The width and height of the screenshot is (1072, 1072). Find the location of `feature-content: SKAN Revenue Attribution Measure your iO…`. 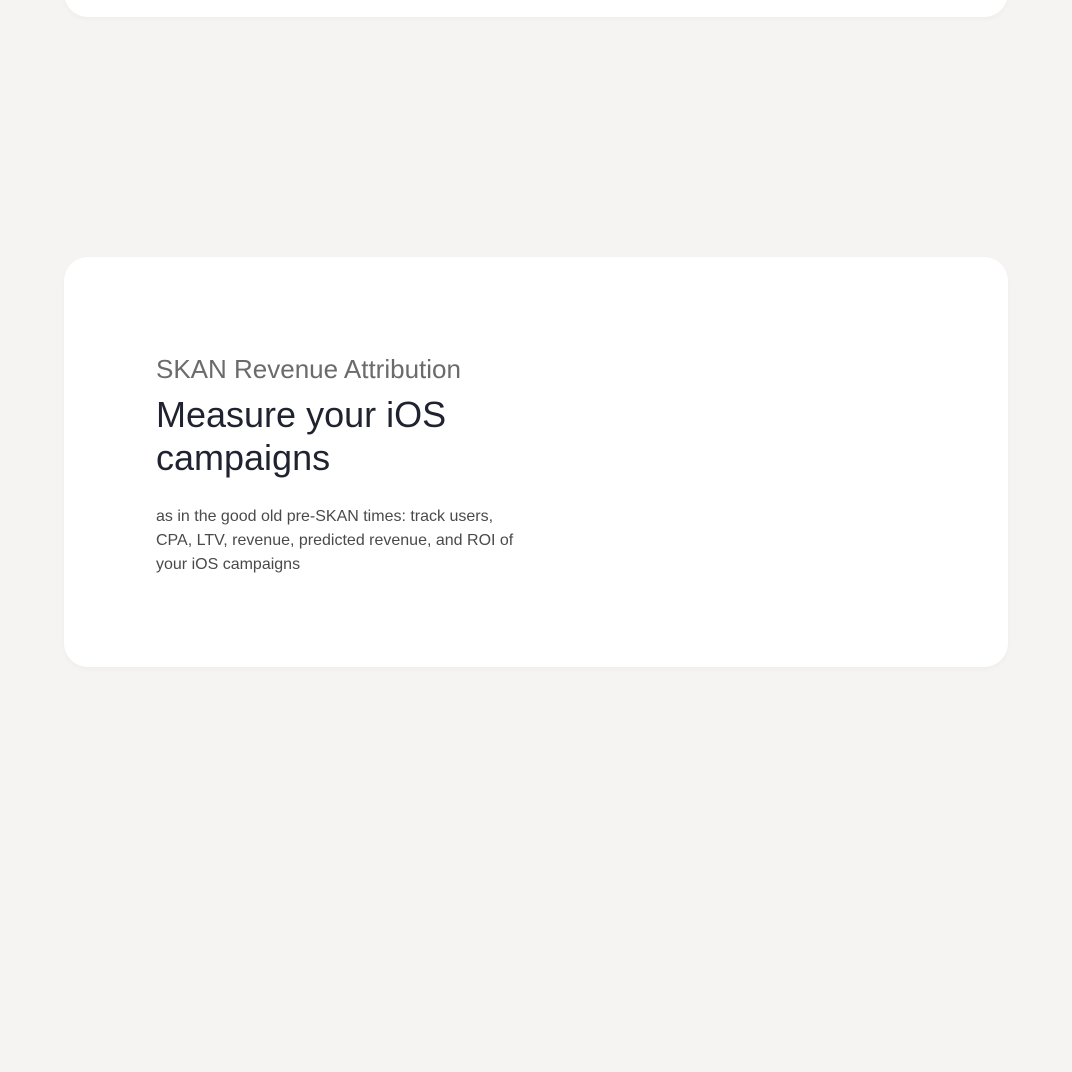

feature-content: SKAN Revenue Attribution Measure your iO… is located at coordinates (341, 465).